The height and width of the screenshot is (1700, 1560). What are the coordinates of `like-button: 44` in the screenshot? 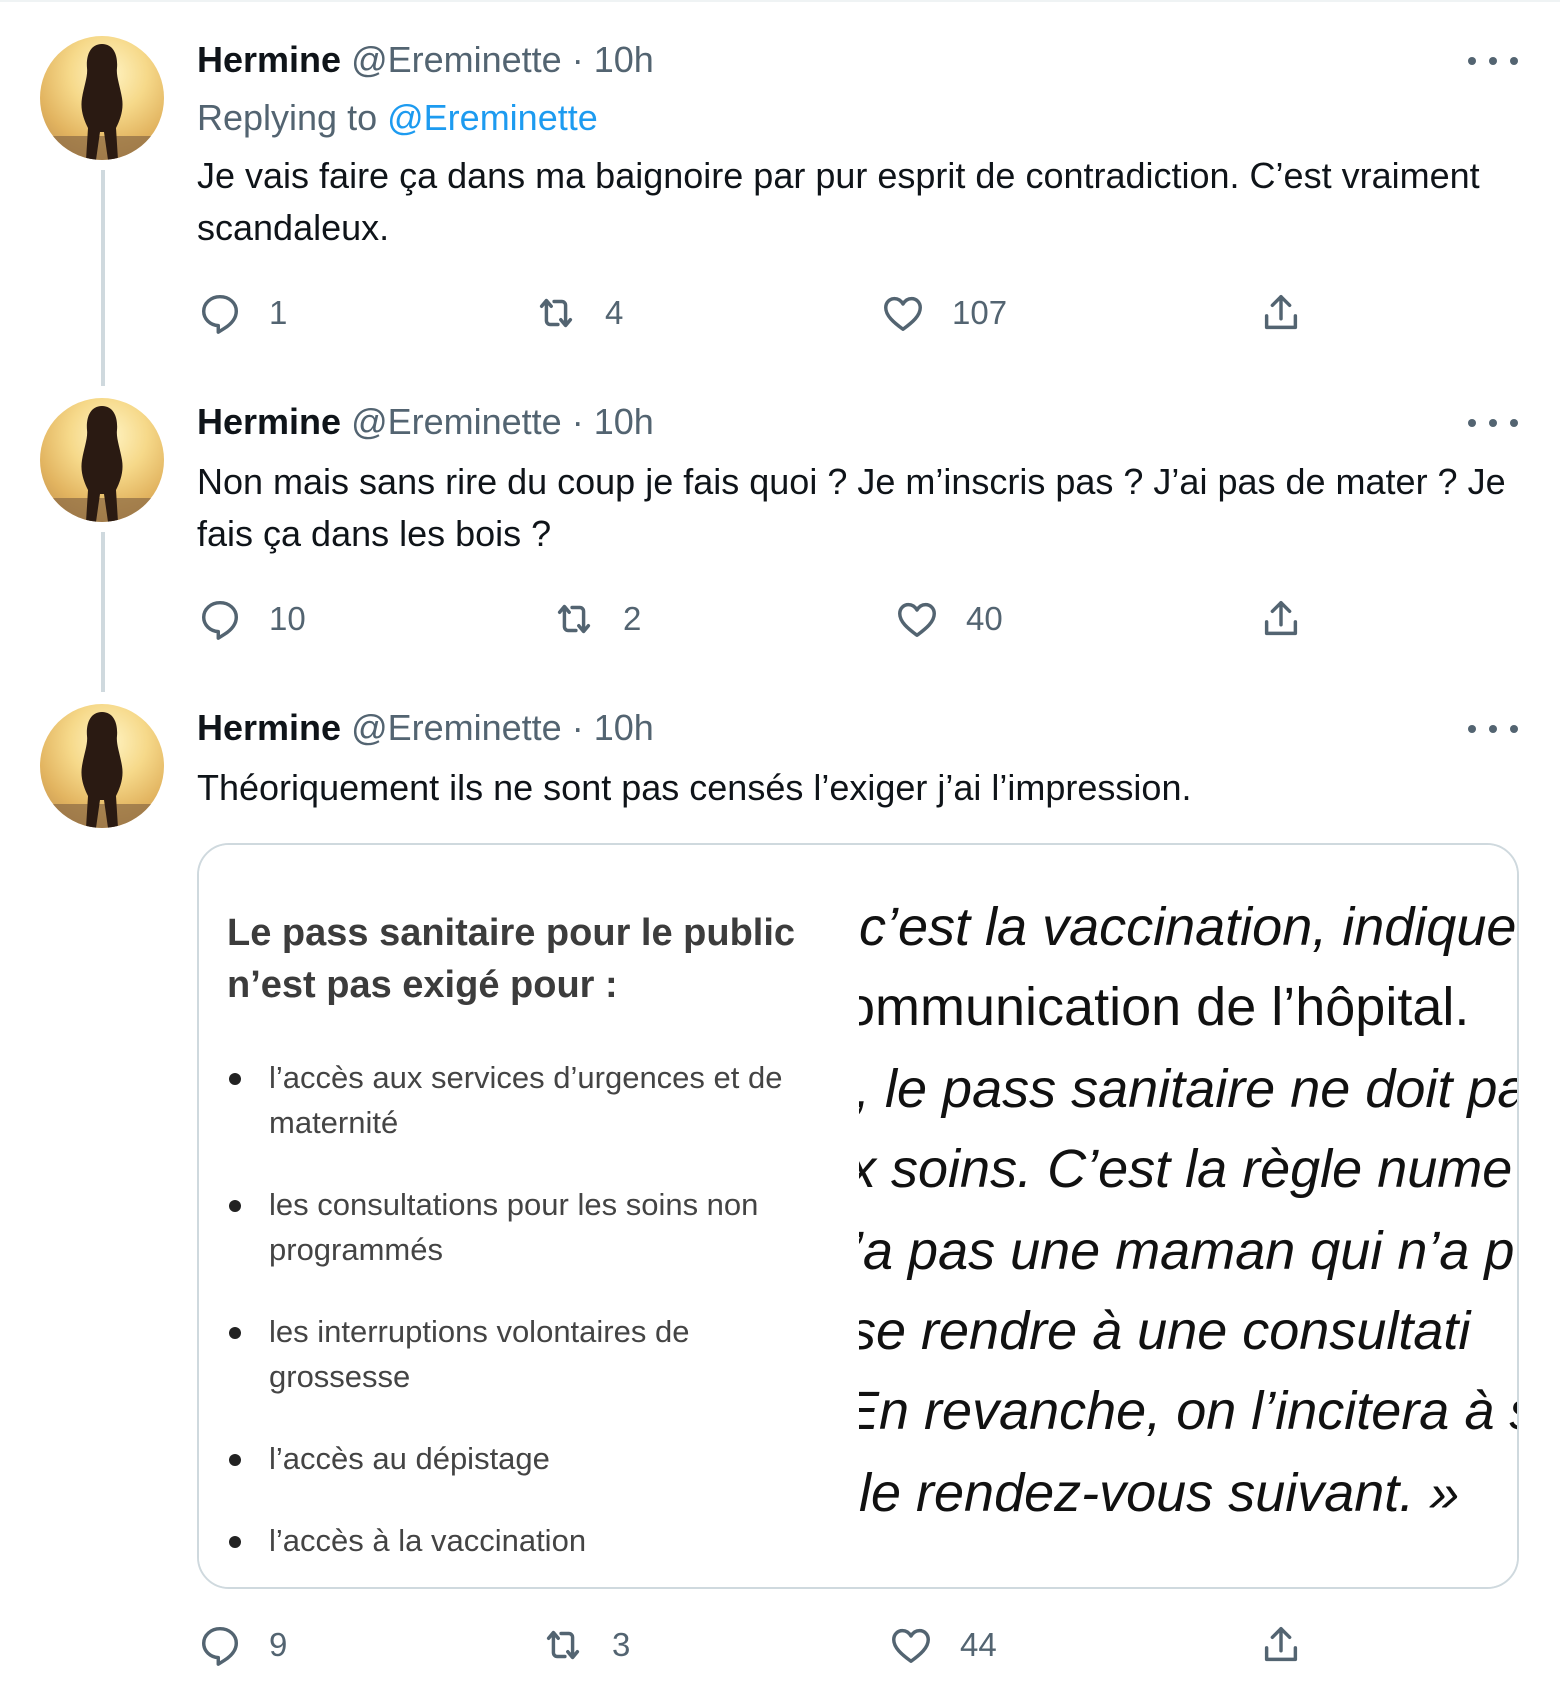 It's located at (942, 1645).